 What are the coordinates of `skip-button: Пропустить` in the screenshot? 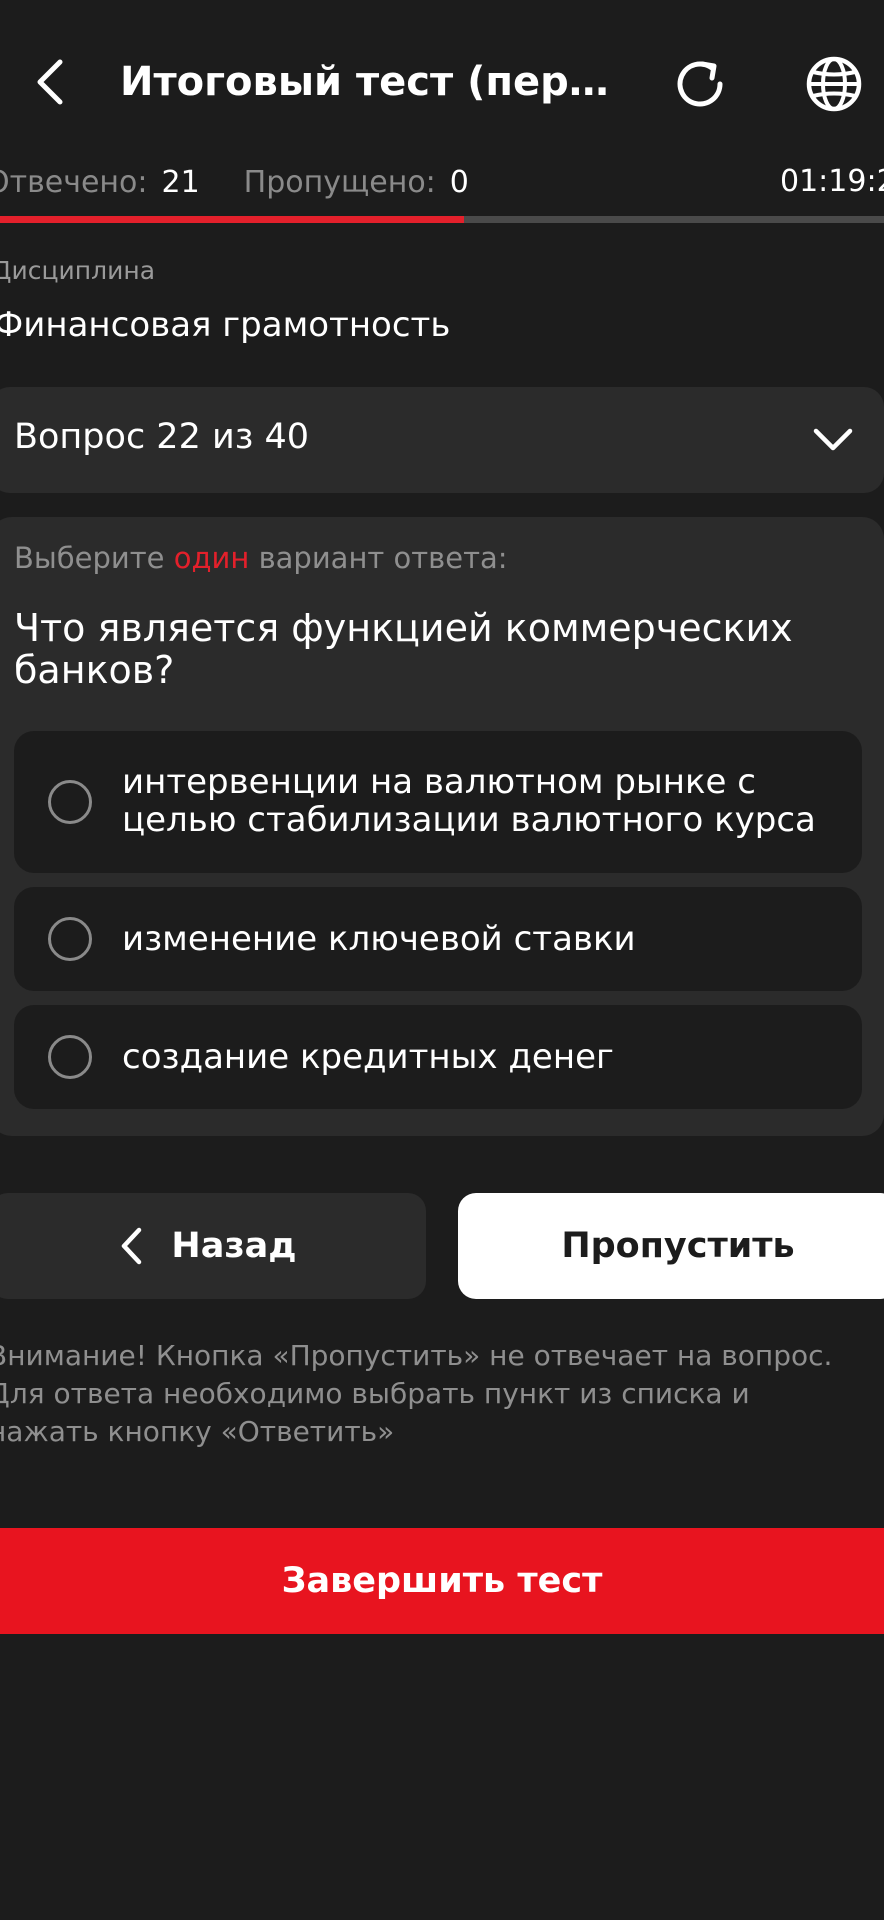 It's located at (671, 1246).